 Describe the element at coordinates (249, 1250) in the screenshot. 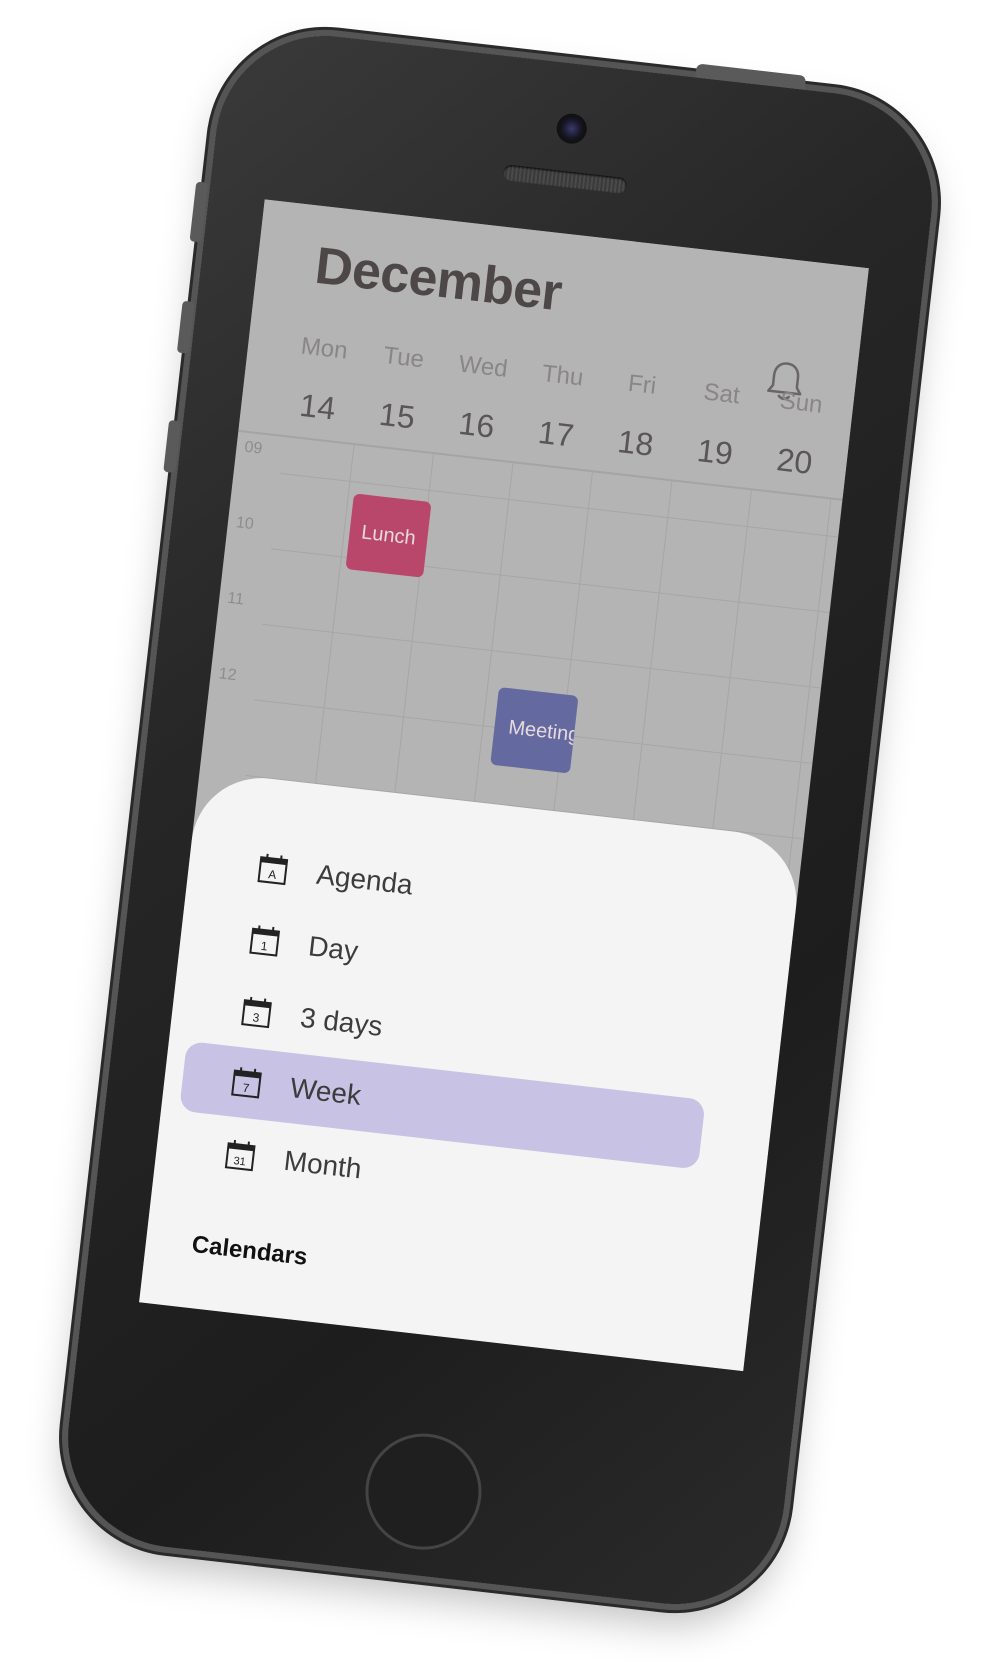

I see `calendars-section-title: Calendars` at that location.